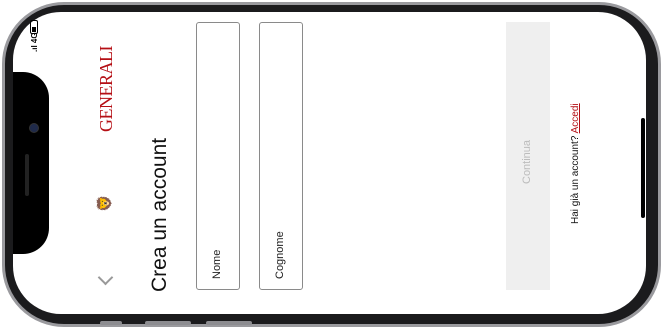 This screenshot has height=331, width=665. Describe the element at coordinates (106, 89) in the screenshot. I see `generali-logo: GENERALI` at that location.